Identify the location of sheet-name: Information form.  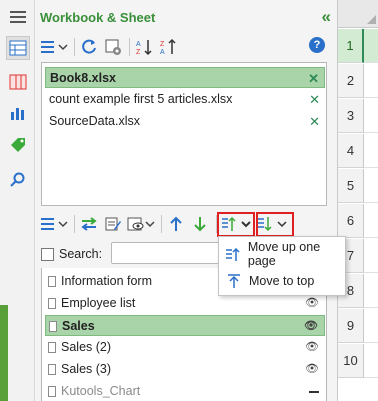
(107, 281).